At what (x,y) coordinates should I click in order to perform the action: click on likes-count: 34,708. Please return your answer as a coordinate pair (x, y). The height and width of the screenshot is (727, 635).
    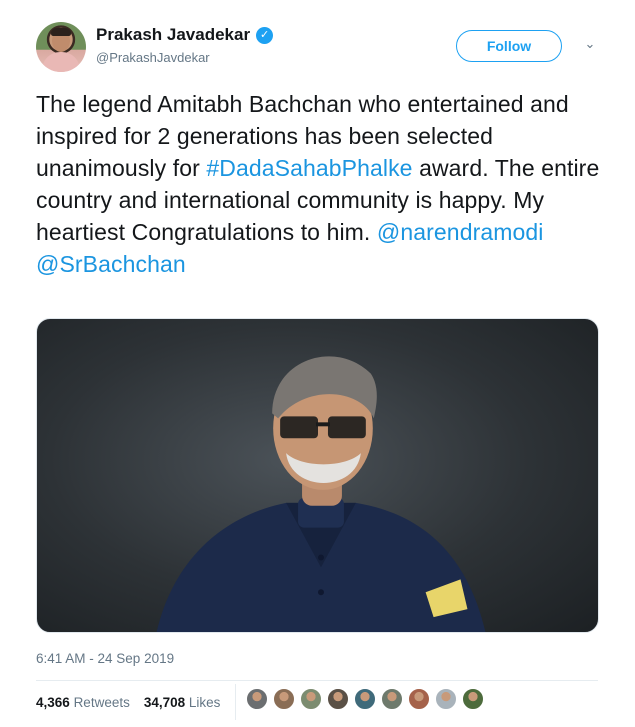
    Looking at the image, I should click on (164, 702).